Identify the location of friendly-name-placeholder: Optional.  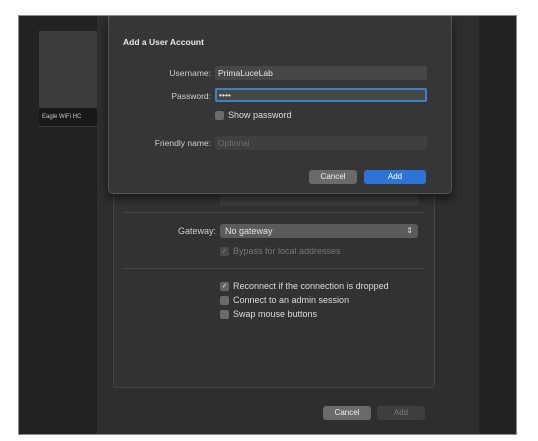
(234, 143).